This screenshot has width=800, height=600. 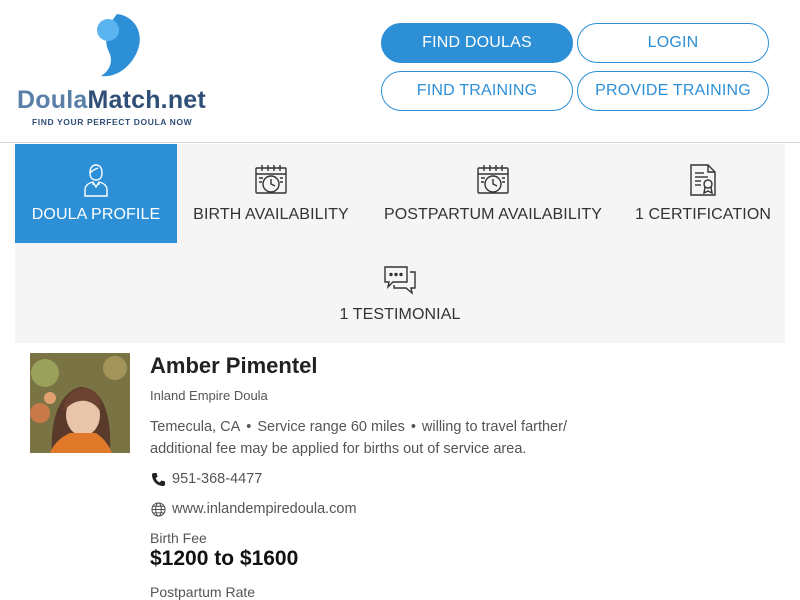 What do you see at coordinates (400, 280) in the screenshot?
I see `chat-bubbles-icon` at bounding box center [400, 280].